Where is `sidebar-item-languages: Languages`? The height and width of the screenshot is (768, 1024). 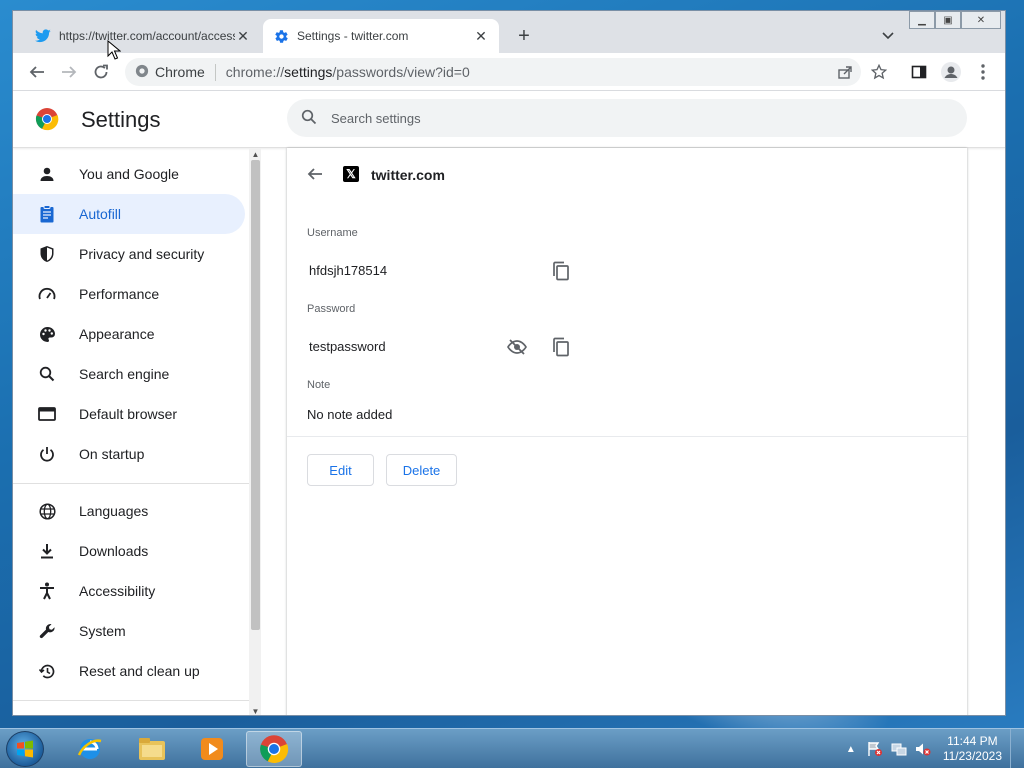
sidebar-item-languages: Languages is located at coordinates (129, 511).